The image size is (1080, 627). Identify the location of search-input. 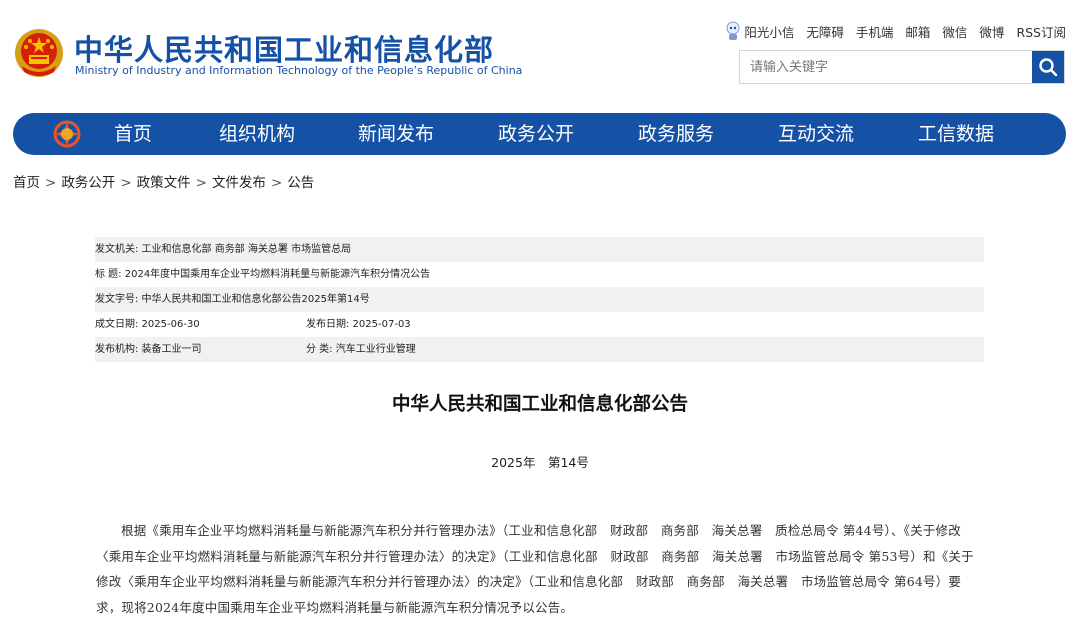
(886, 67).